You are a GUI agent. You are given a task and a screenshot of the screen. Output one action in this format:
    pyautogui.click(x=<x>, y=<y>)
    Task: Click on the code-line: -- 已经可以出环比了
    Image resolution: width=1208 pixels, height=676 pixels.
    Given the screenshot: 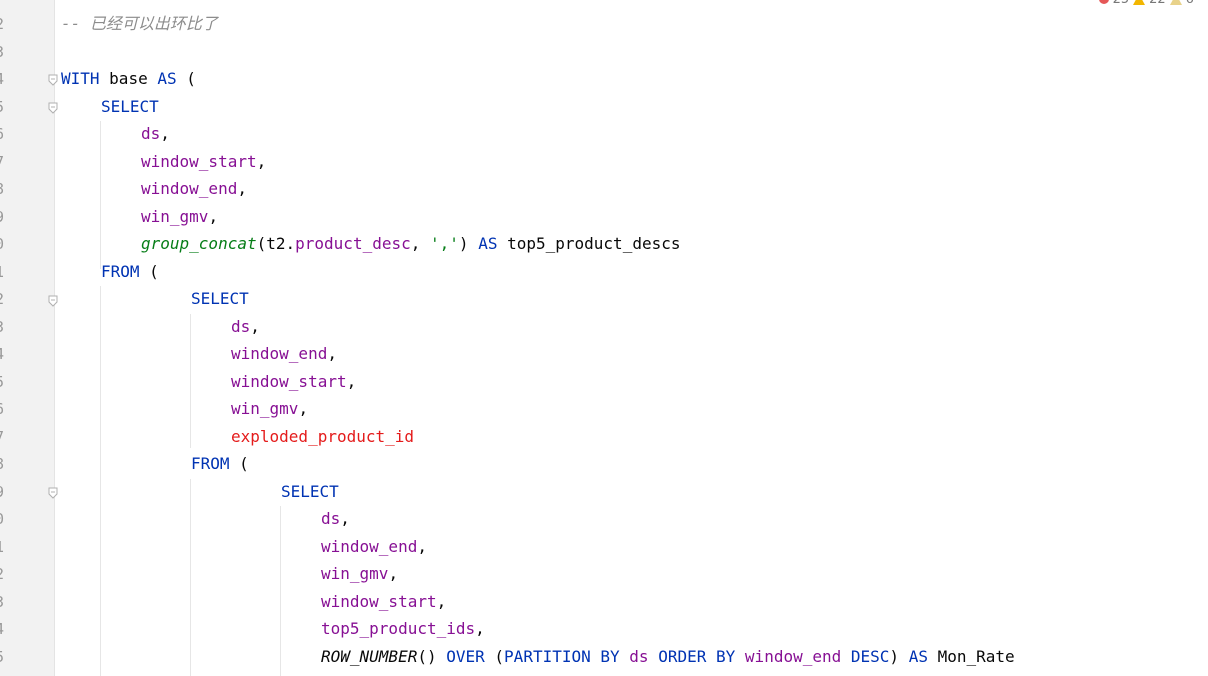 What is the action you would take?
    pyautogui.click(x=139, y=24)
    